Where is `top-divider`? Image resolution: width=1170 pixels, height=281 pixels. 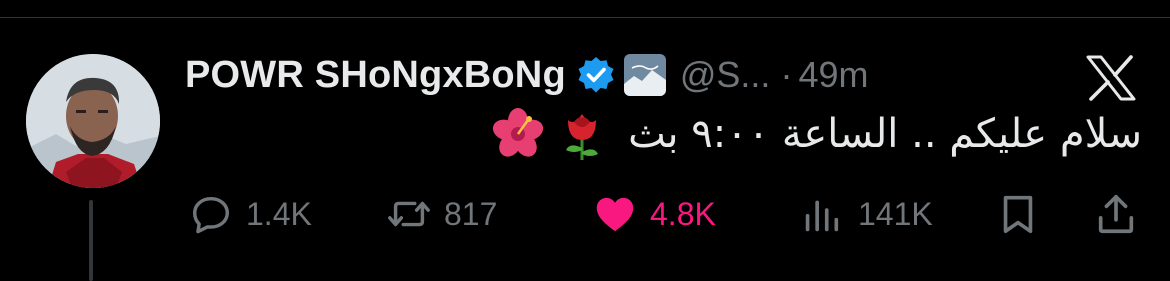
top-divider is located at coordinates (585, 17).